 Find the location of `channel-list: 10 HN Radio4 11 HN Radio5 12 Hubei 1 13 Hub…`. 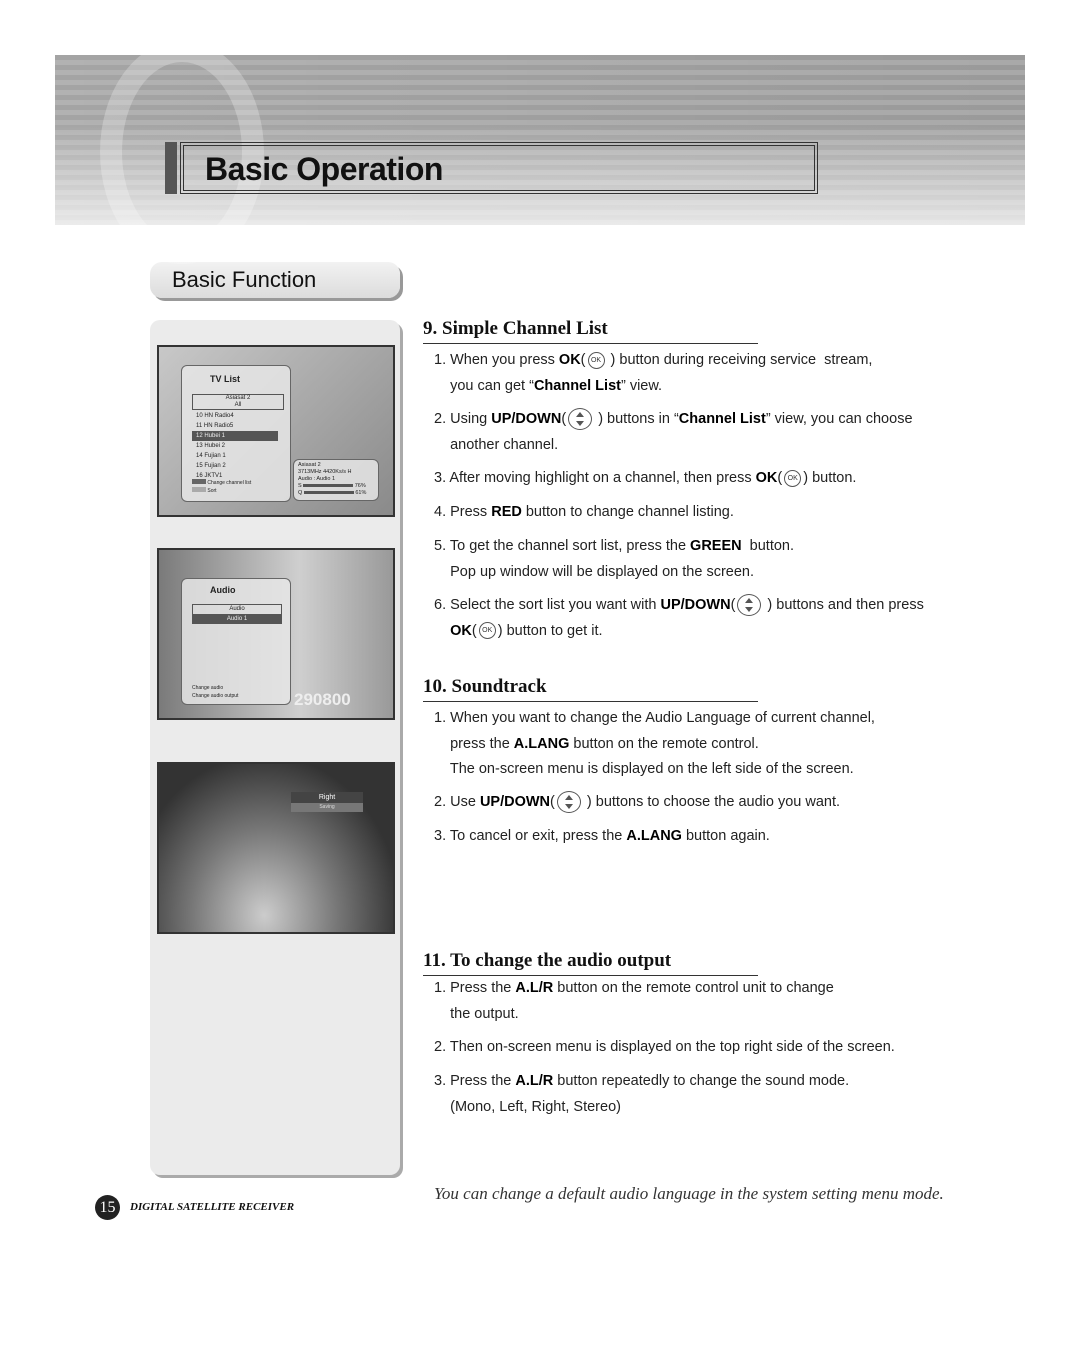

channel-list: 10 HN Radio4 11 HN Radio5 12 Hubei 1 13 Hub… is located at coordinates (235, 446).